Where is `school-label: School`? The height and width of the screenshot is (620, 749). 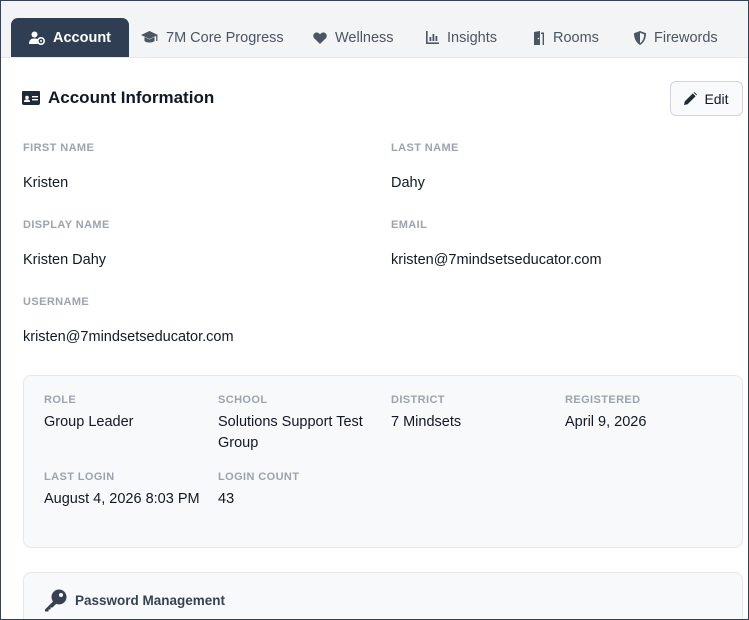 school-label: School is located at coordinates (243, 400).